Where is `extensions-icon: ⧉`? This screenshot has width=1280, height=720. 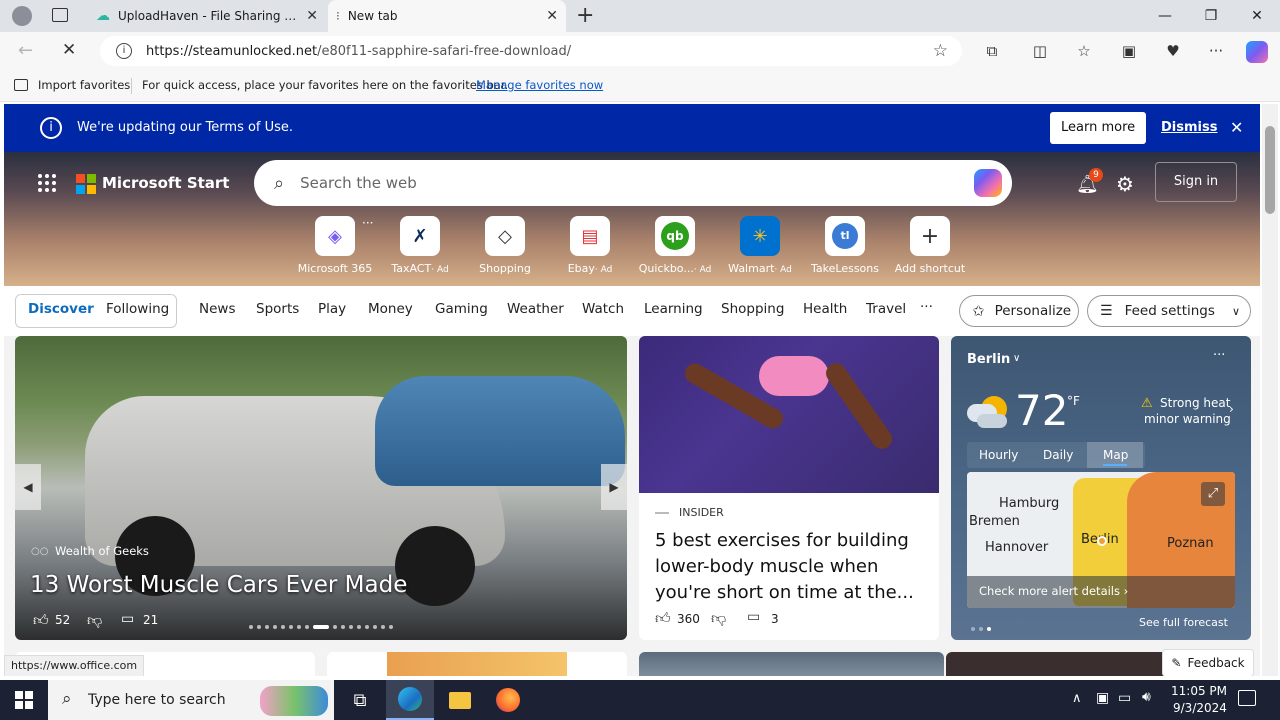
extensions-icon: ⧉ is located at coordinates (992, 51).